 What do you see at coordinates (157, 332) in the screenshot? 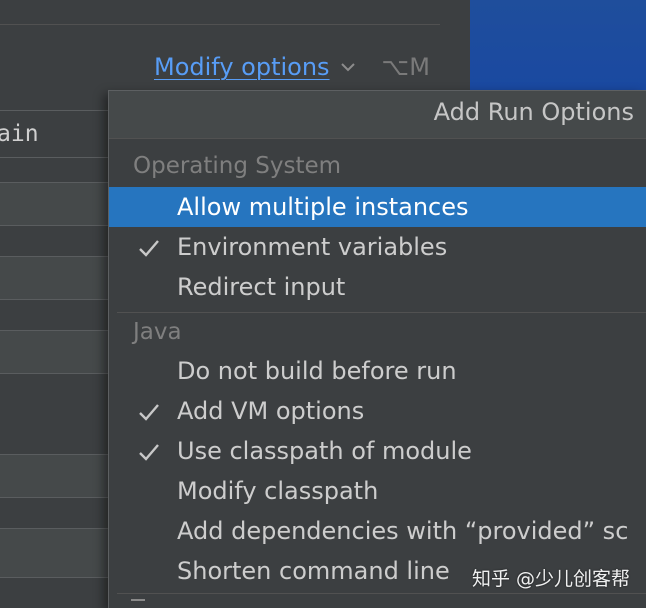
I see `group-title-java: Java` at bounding box center [157, 332].